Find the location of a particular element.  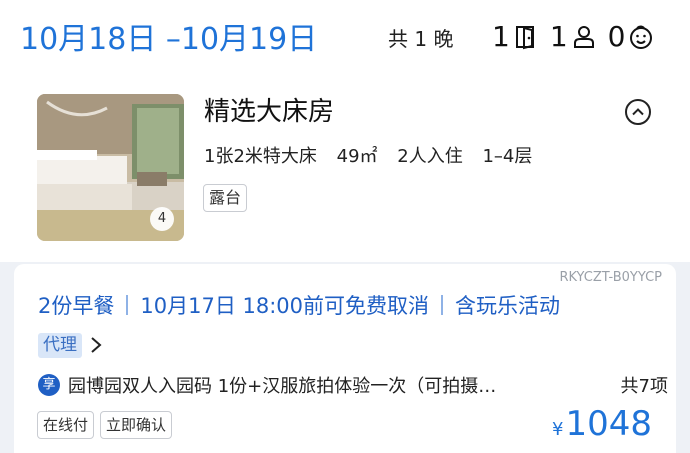

room-name: 精选大床房 is located at coordinates (269, 112).